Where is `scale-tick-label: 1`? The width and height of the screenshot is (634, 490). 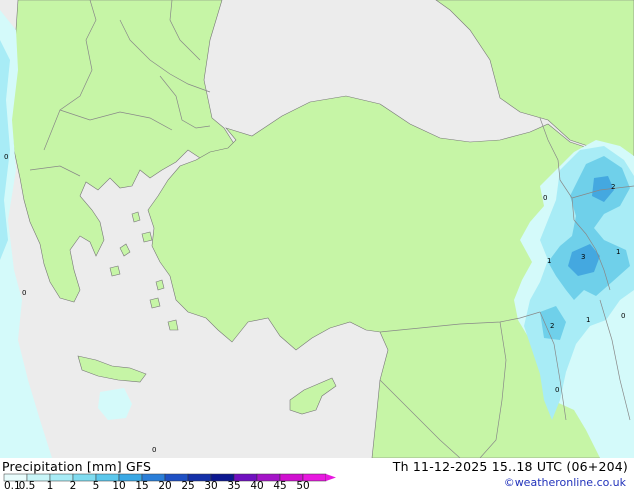
scale-tick-label: 1 is located at coordinates (50, 485).